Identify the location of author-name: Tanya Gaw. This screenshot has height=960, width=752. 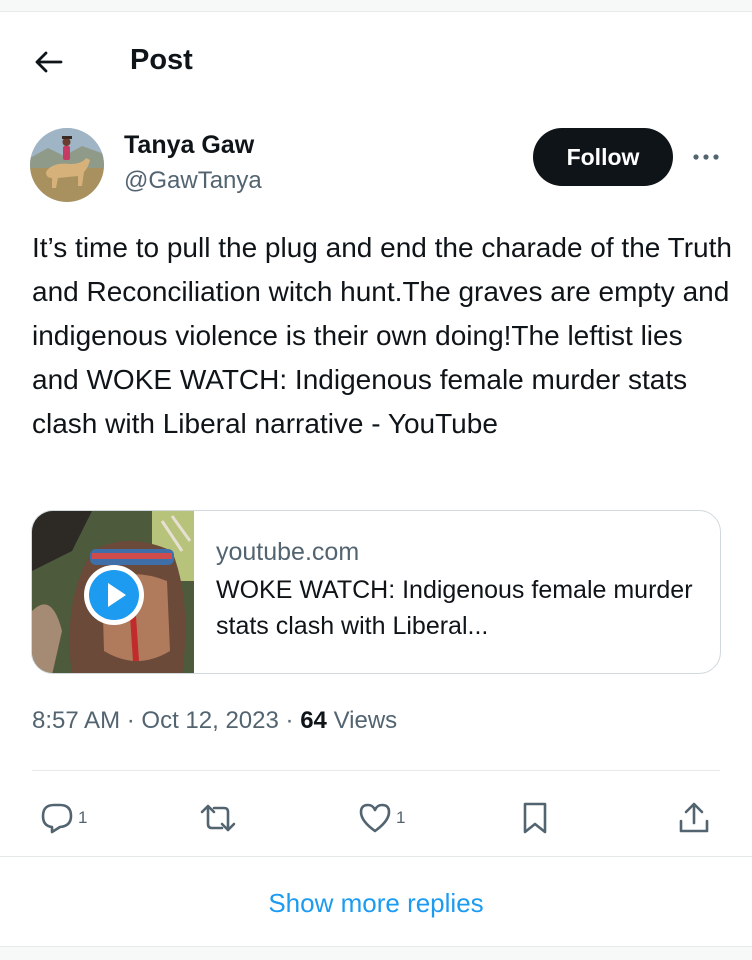
(189, 145).